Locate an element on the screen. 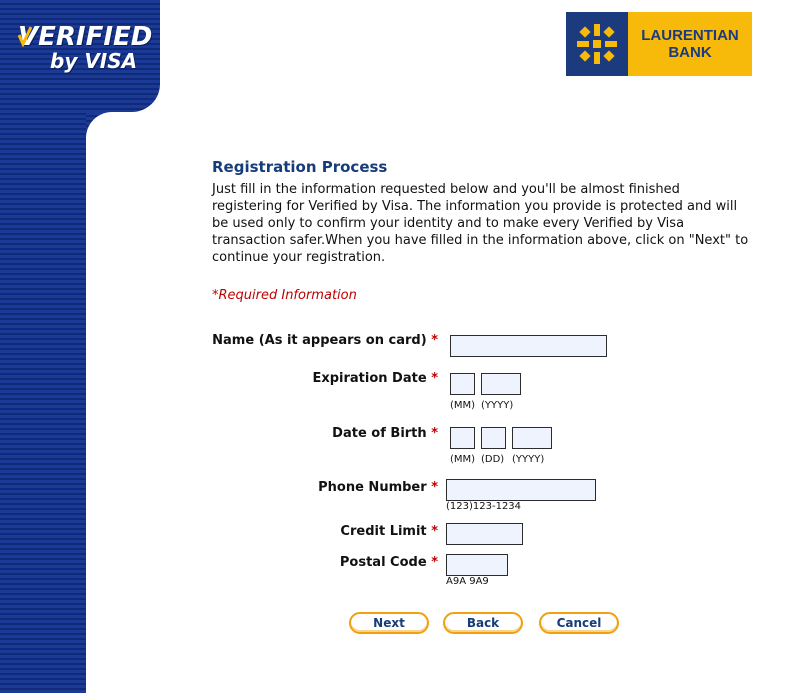 The image size is (800, 693). dob-year-input is located at coordinates (532, 438).